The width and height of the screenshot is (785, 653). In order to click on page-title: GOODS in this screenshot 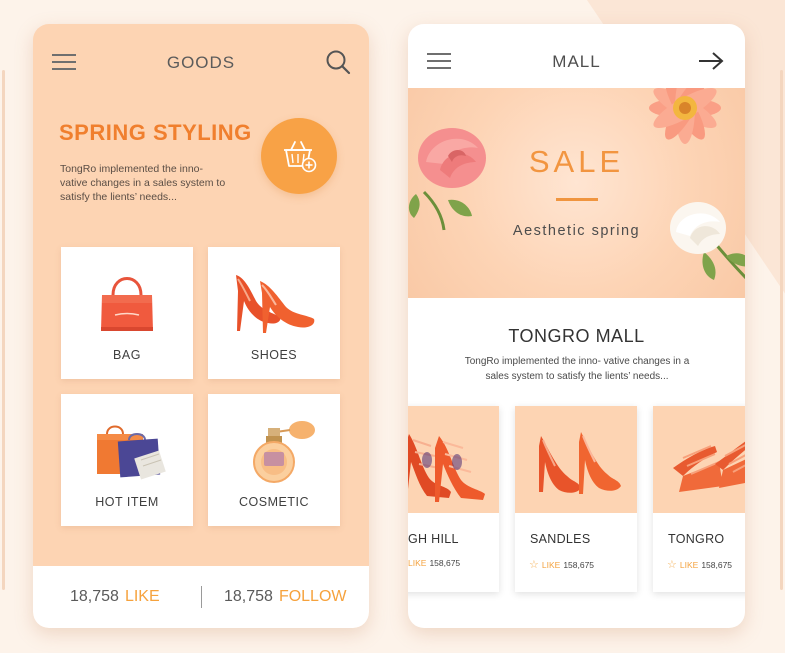, I will do `click(201, 62)`.